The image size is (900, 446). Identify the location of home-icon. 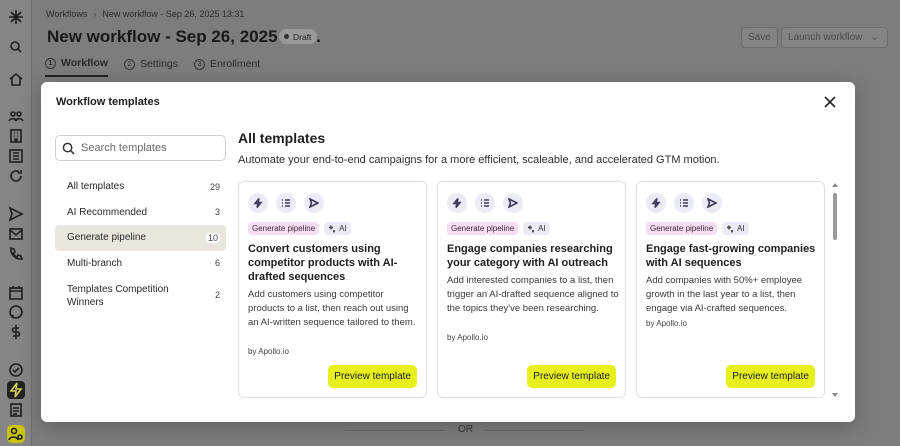
(16, 79).